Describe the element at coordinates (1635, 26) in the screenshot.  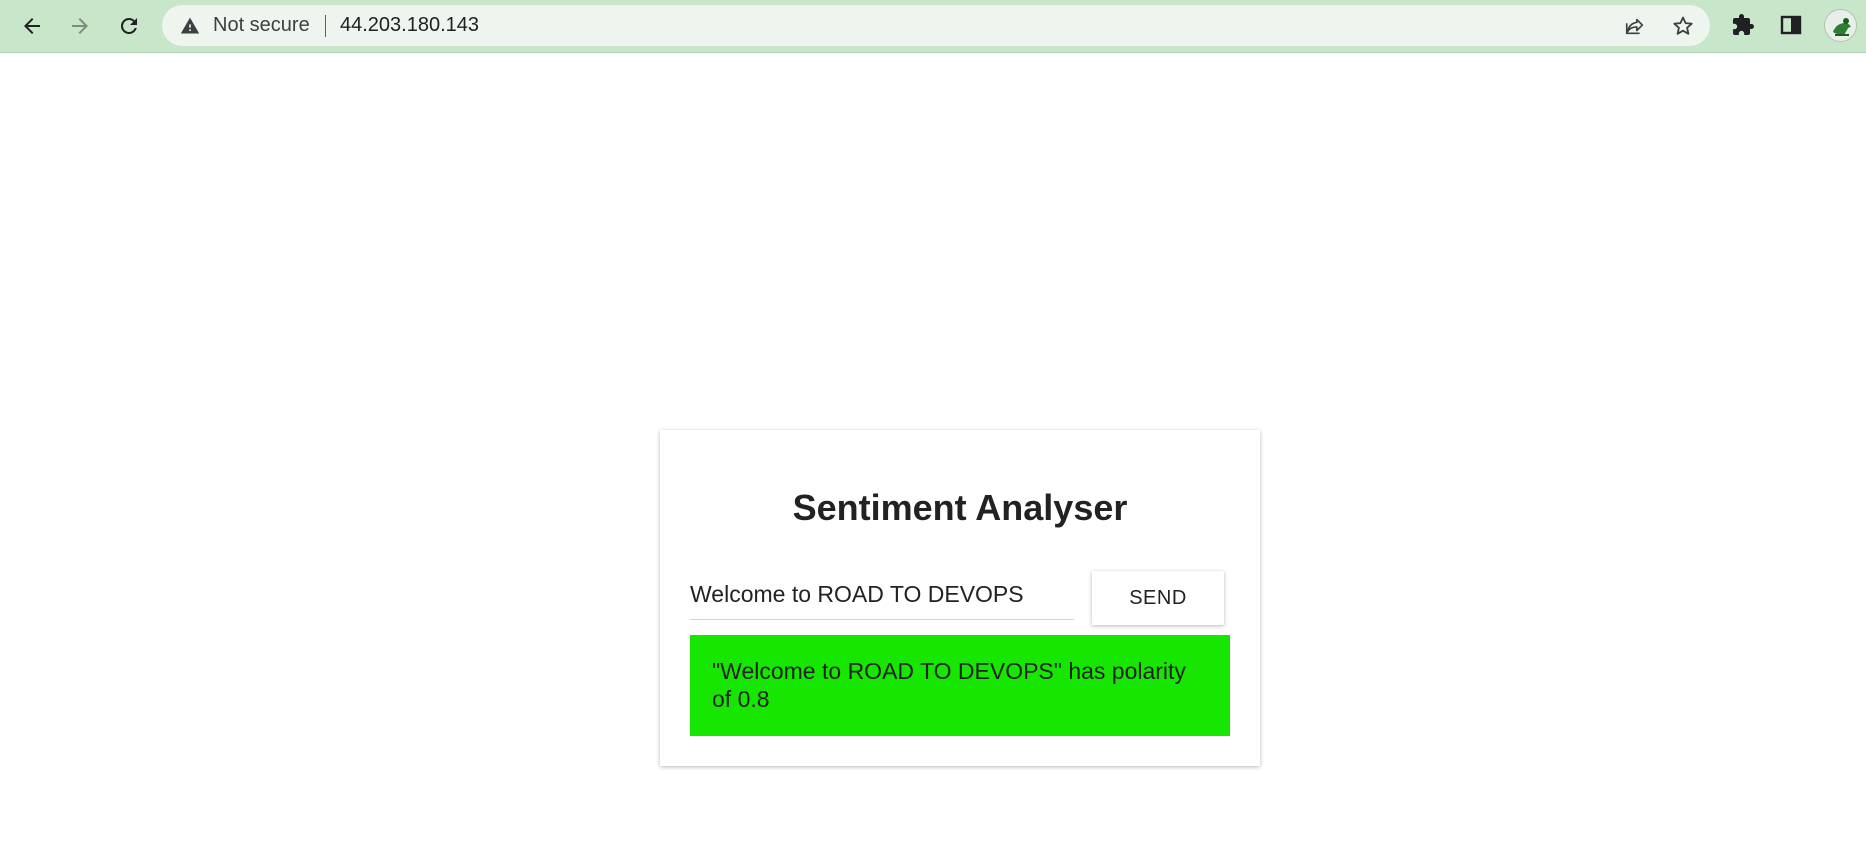
I see `share-icon` at that location.